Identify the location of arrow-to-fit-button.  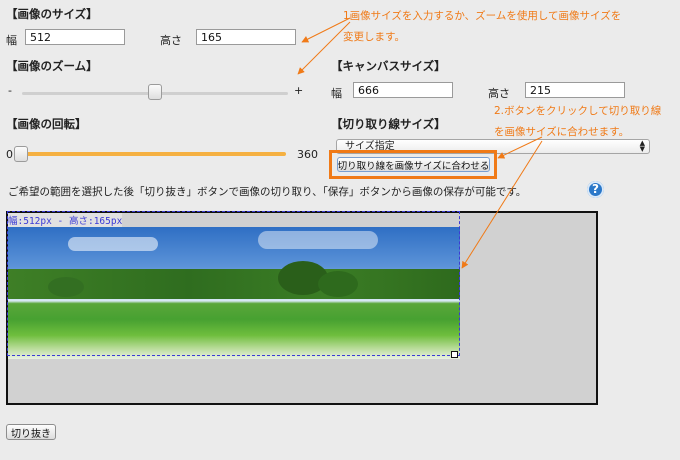
(520, 147).